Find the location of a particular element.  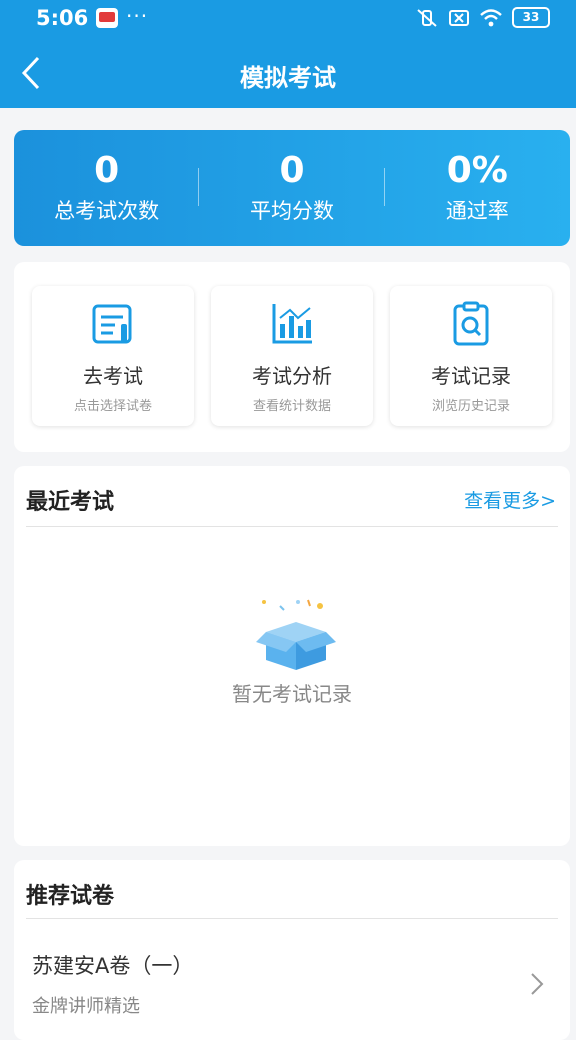

stats-panel: 0 总考试次数 0 平均分数 0% 通过率 is located at coordinates (292, 188).